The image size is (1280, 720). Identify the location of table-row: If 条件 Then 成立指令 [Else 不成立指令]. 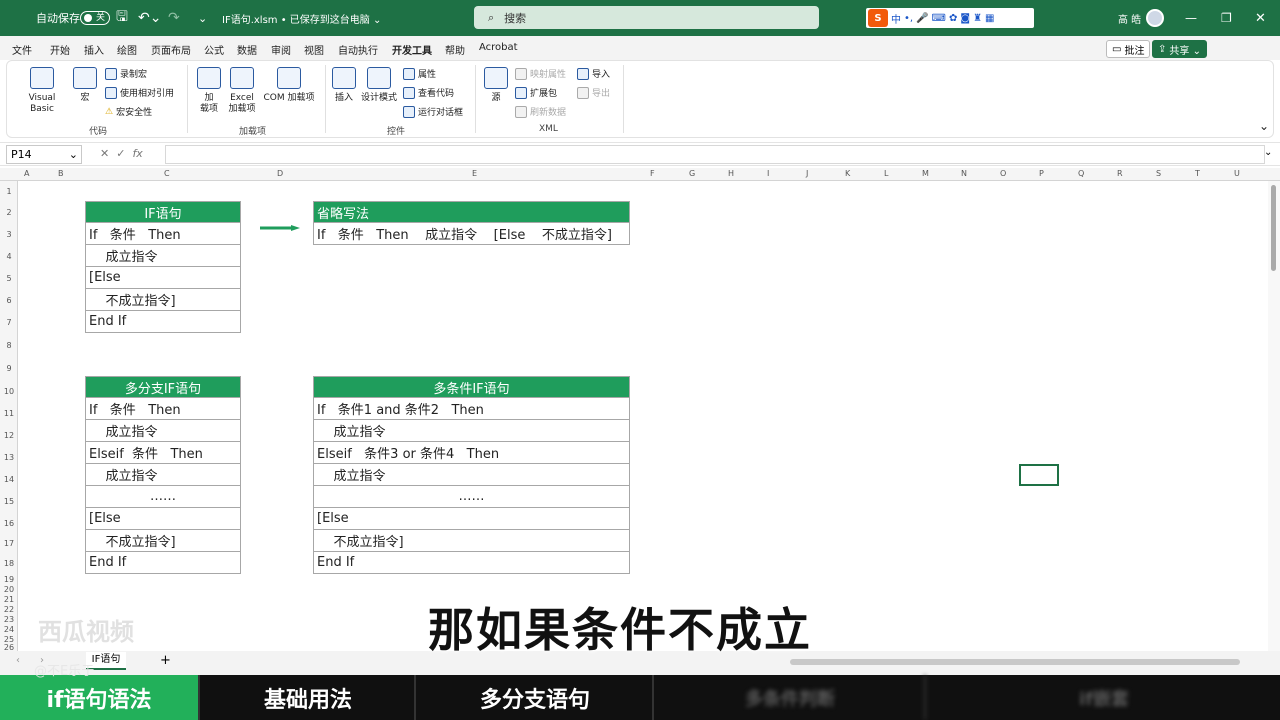
(471, 233).